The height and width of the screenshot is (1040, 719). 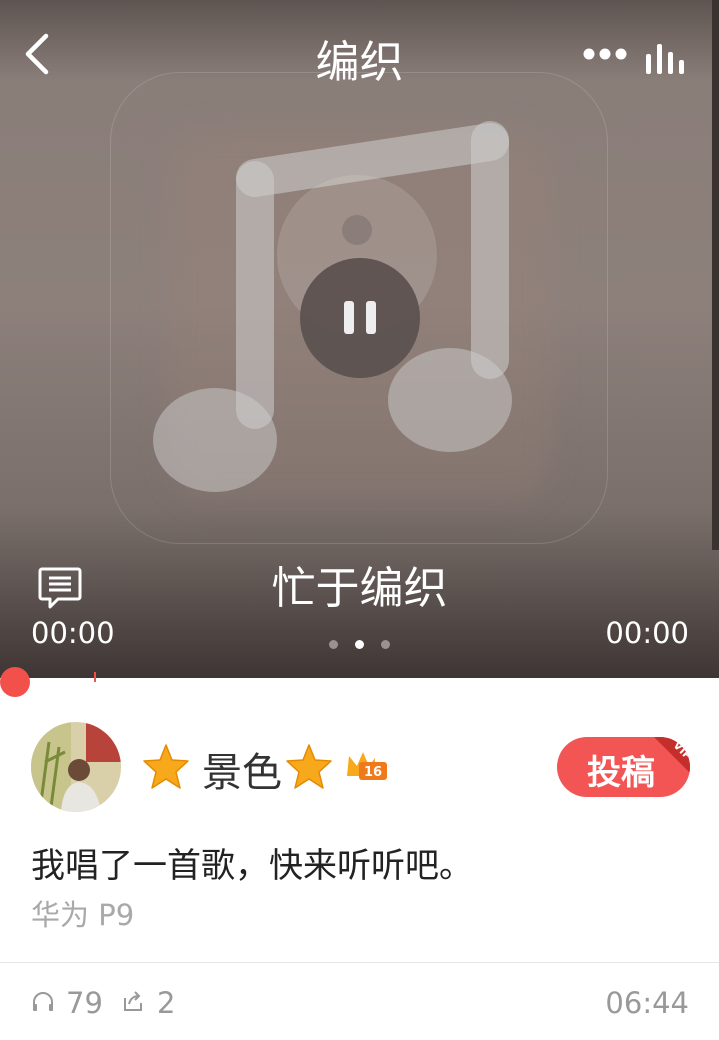 What do you see at coordinates (360, 318) in the screenshot?
I see `pause-button` at bounding box center [360, 318].